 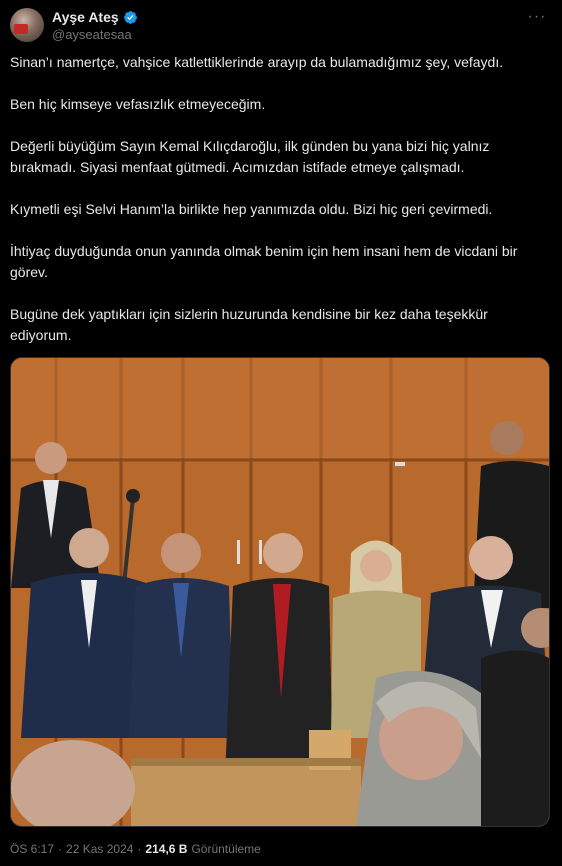 What do you see at coordinates (138, 104) in the screenshot?
I see `tweet-paragraph: Ben hiç kimseye vefasızlık etmeyeceğim.` at bounding box center [138, 104].